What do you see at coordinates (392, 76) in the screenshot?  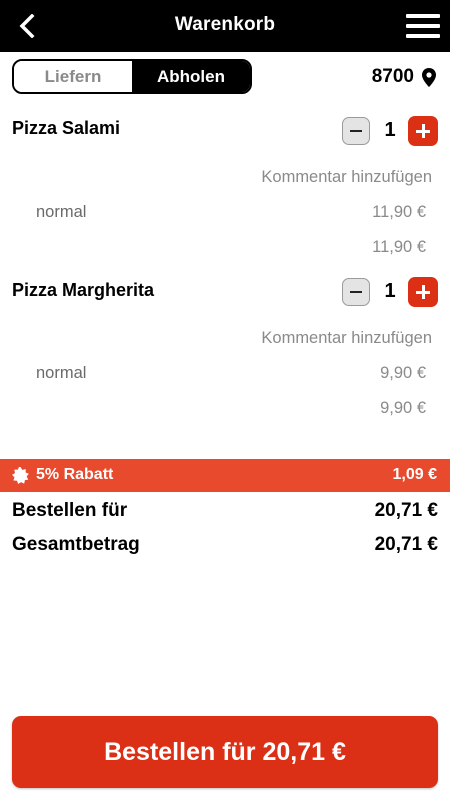 I see `zip-code: 8700` at bounding box center [392, 76].